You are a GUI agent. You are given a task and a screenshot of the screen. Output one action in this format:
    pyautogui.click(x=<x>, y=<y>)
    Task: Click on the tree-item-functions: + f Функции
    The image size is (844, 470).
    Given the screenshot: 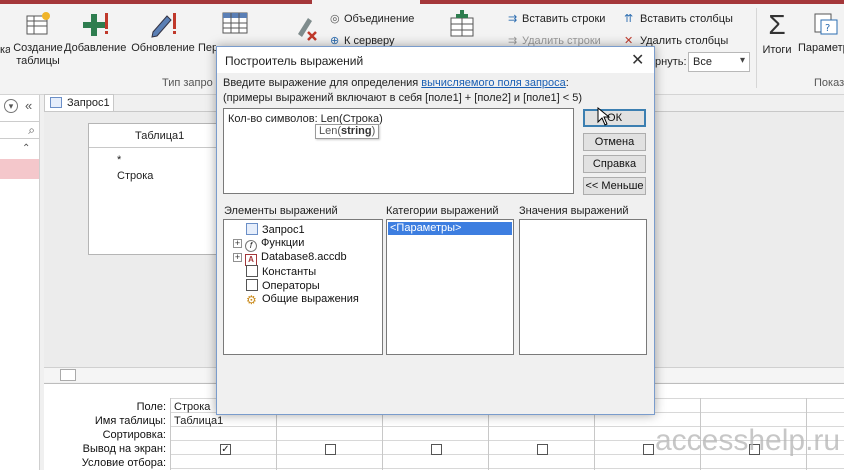 What is the action you would take?
    pyautogui.click(x=268, y=244)
    